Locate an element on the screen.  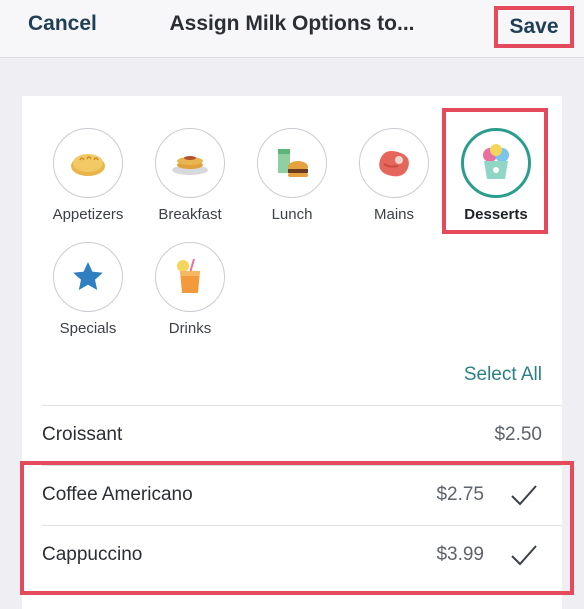
category-label: Breakfast is located at coordinates (190, 214).